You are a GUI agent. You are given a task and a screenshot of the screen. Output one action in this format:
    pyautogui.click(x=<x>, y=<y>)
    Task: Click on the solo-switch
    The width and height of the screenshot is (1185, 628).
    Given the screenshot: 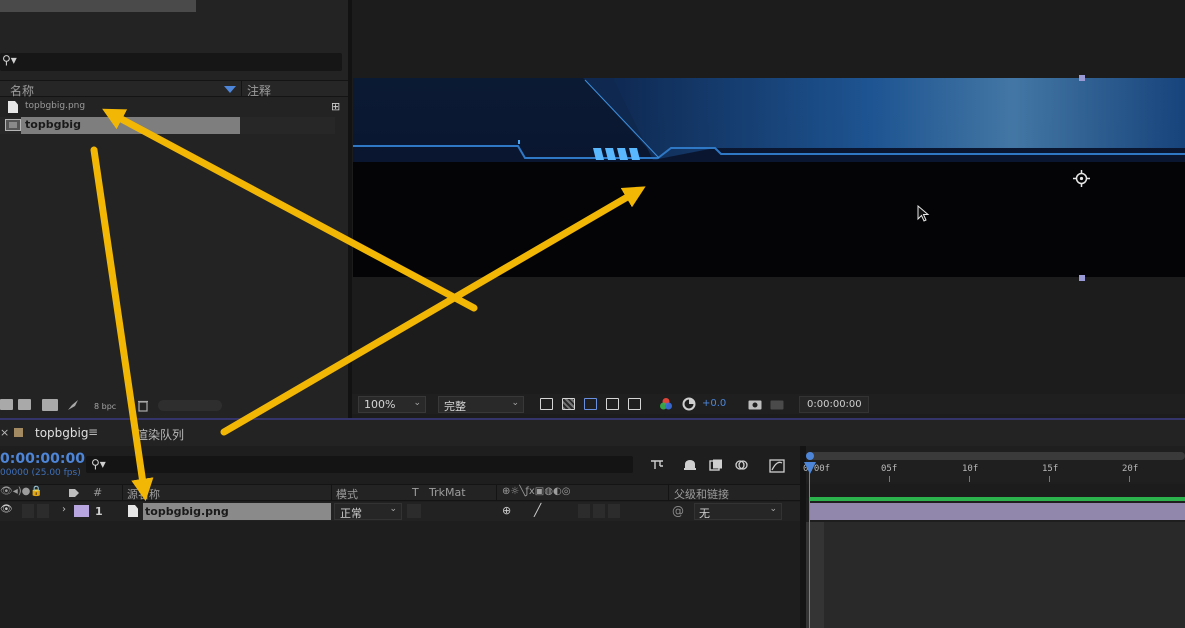 What is the action you would take?
    pyautogui.click(x=43, y=511)
    